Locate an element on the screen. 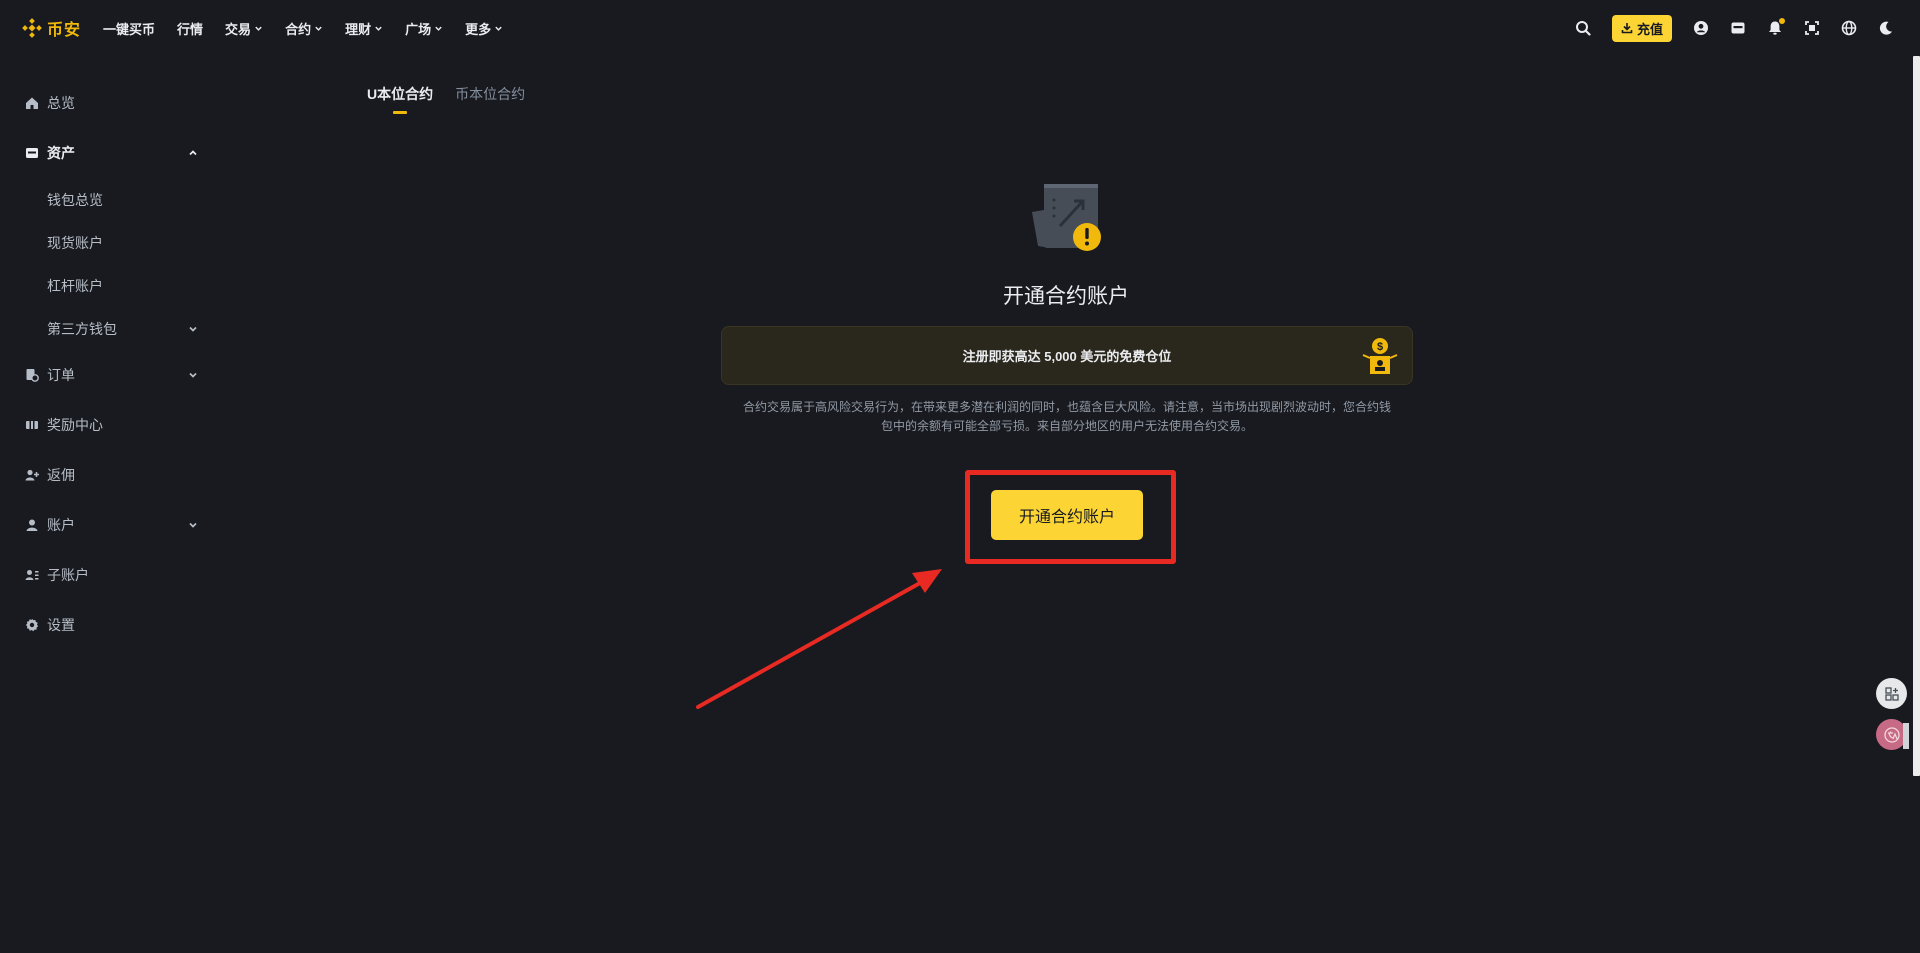 The height and width of the screenshot is (953, 1920). scan-icon is located at coordinates (1811, 28).